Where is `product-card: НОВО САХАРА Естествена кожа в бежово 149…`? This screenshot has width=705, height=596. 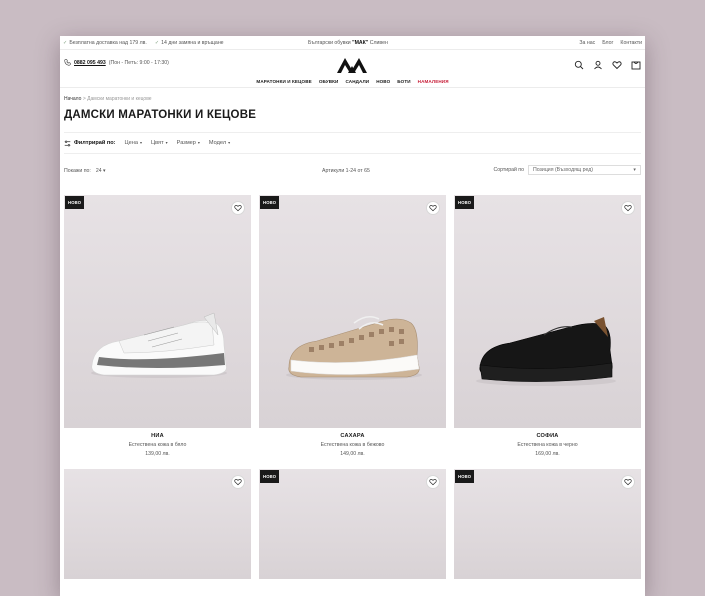 product-card: НОВО САХАРА Естествена кожа в бежово 149… is located at coordinates (352, 328).